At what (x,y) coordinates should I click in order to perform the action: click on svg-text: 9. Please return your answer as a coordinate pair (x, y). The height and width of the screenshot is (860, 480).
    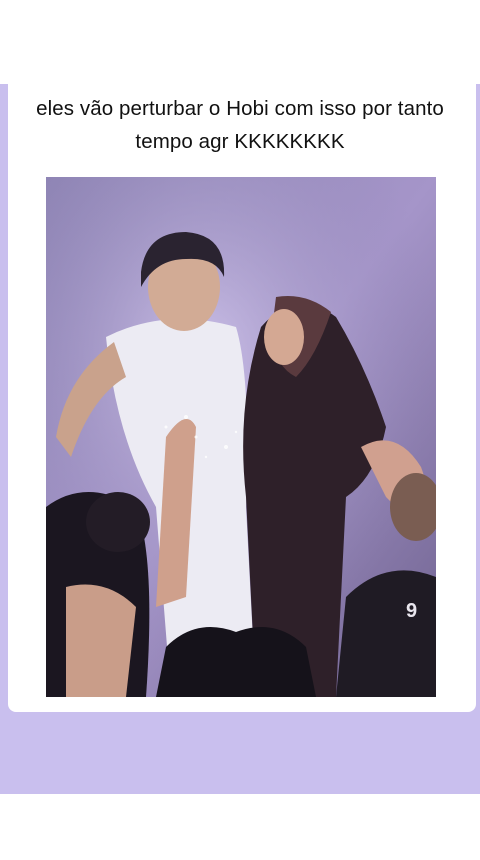
    Looking at the image, I should click on (411, 611).